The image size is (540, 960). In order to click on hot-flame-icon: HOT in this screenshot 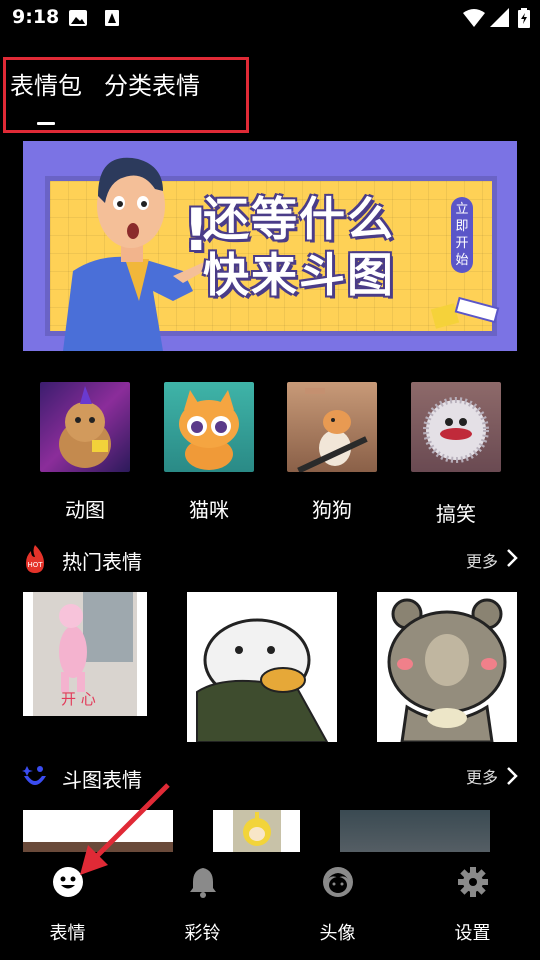, I will do `click(35, 559)`.